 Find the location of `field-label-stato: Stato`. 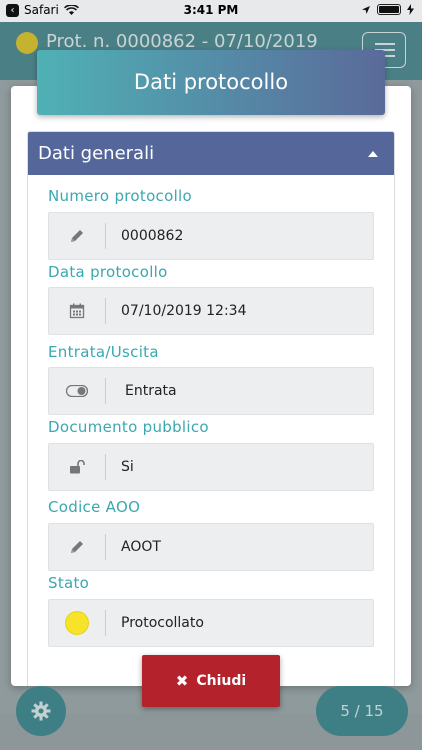

field-label-stato: Stato is located at coordinates (69, 583).